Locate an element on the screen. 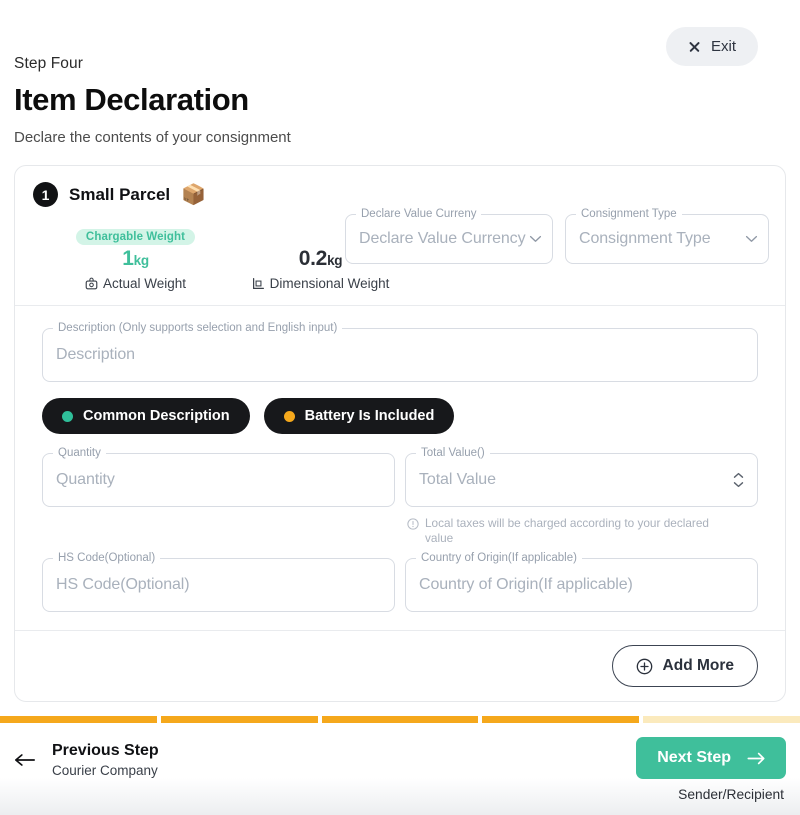 This screenshot has height=815, width=800. previous-step-text: Previous Step Courier Company is located at coordinates (105, 760).